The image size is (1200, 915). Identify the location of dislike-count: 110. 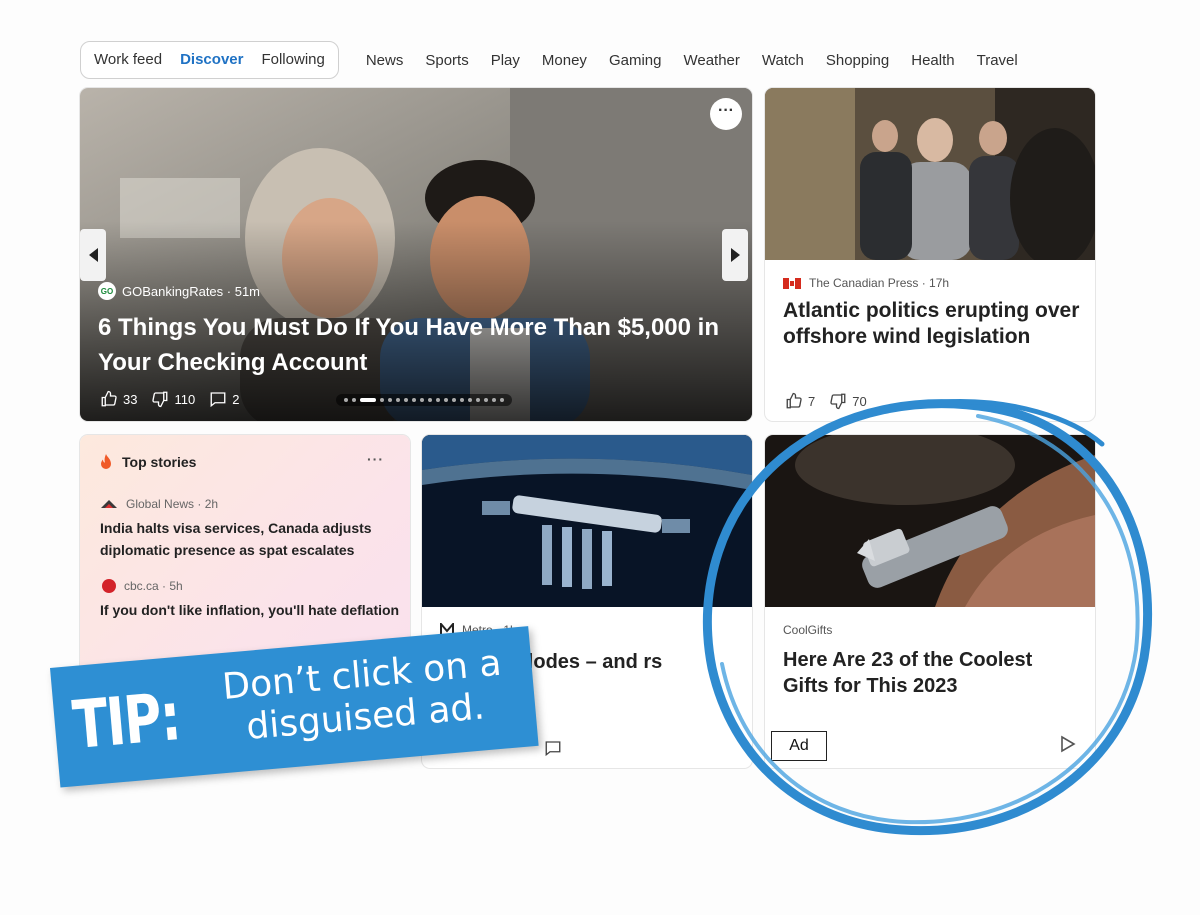
(185, 399).